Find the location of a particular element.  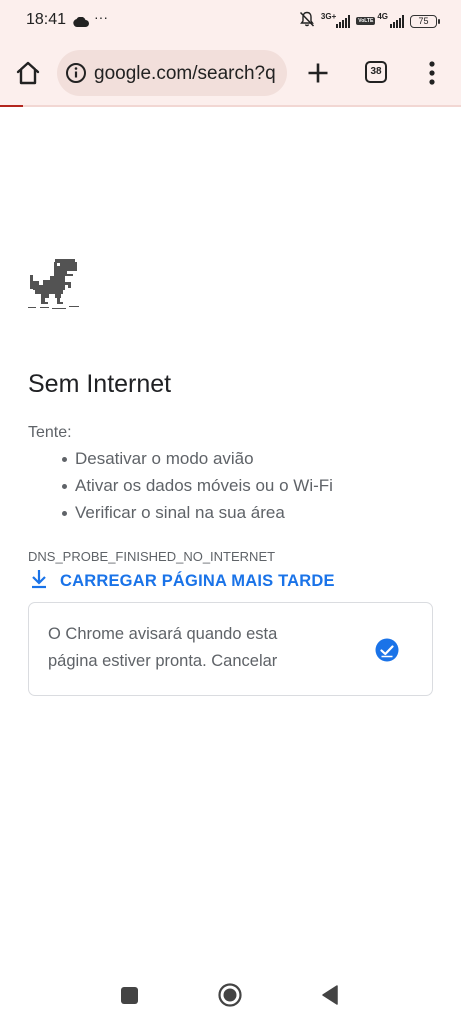

address-bar: google.com/search?q is located at coordinates (172, 73).